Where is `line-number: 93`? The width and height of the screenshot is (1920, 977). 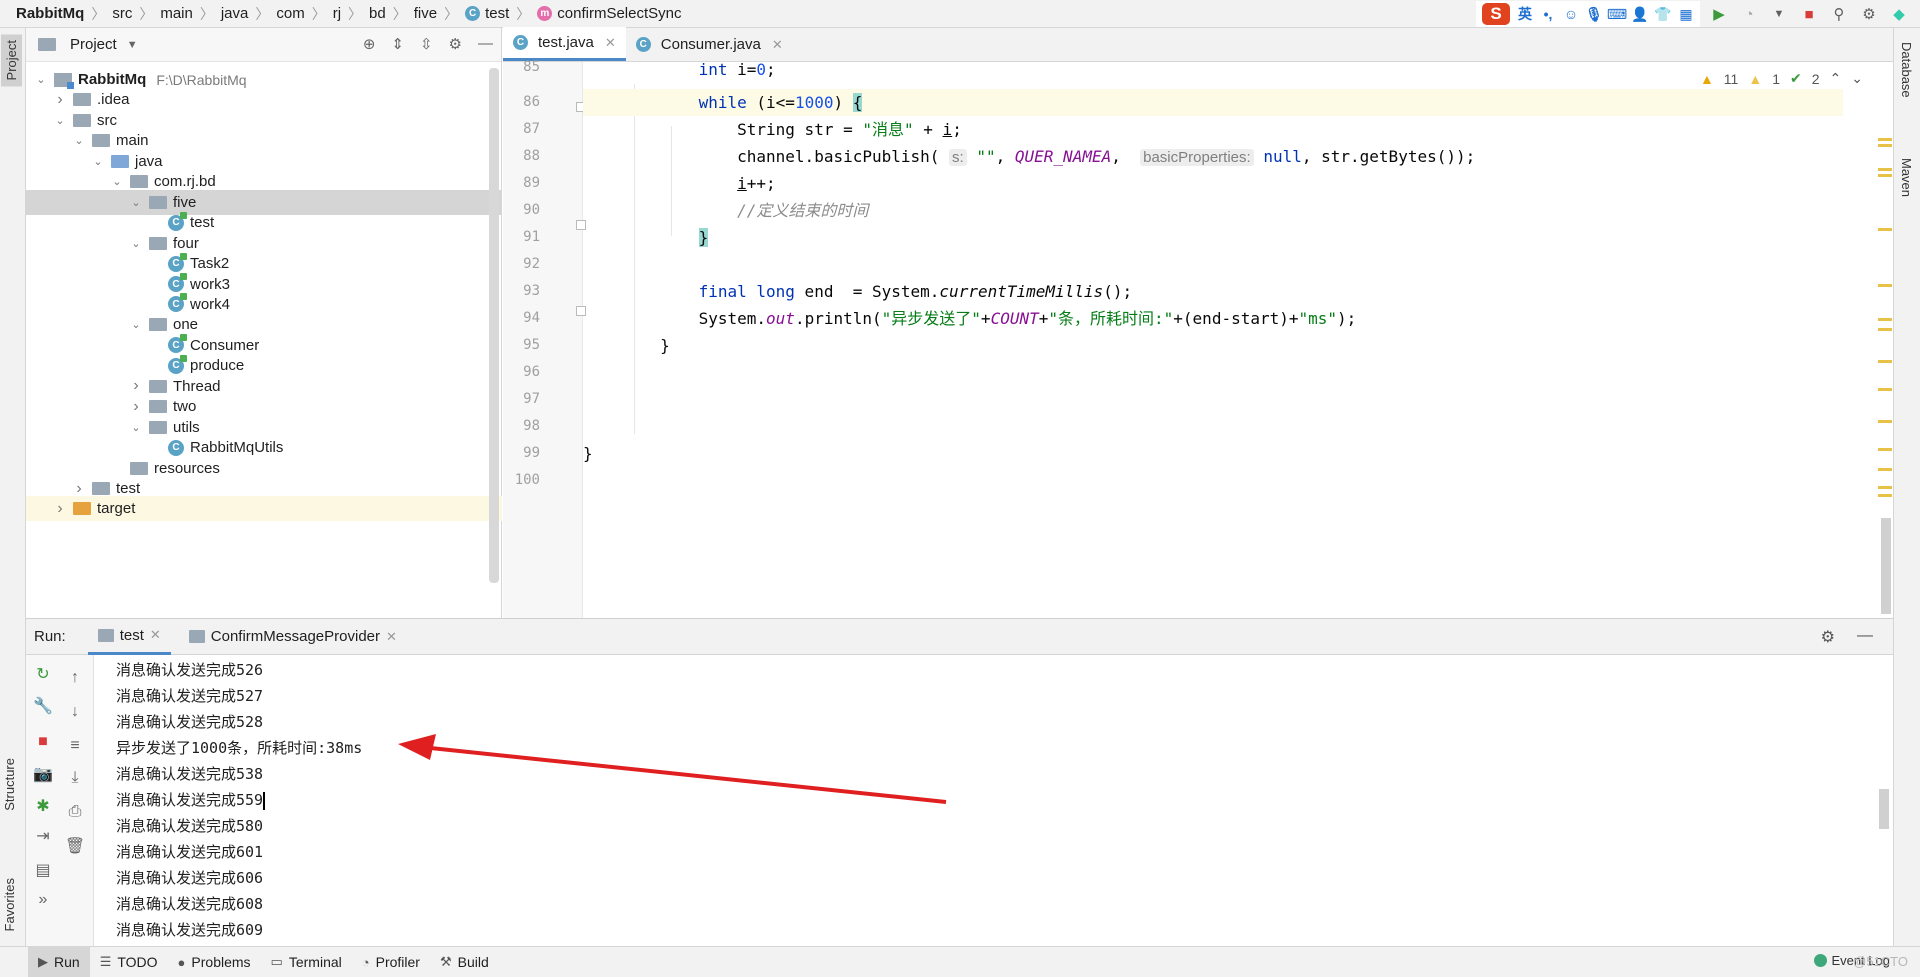 line-number: 93 is located at coordinates (531, 291).